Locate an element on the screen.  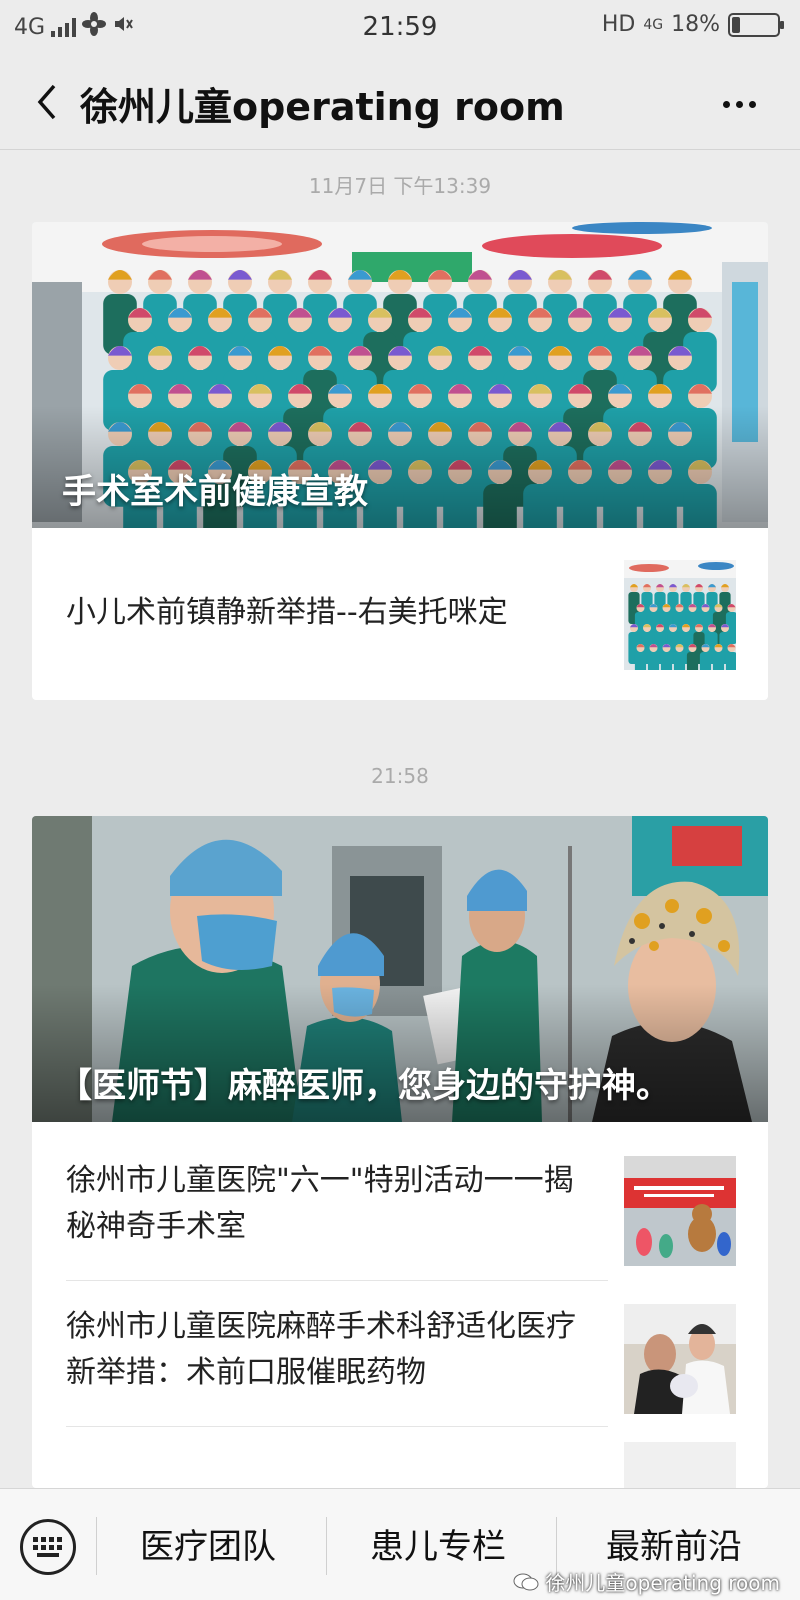
back-button is located at coordinates (46, 102).